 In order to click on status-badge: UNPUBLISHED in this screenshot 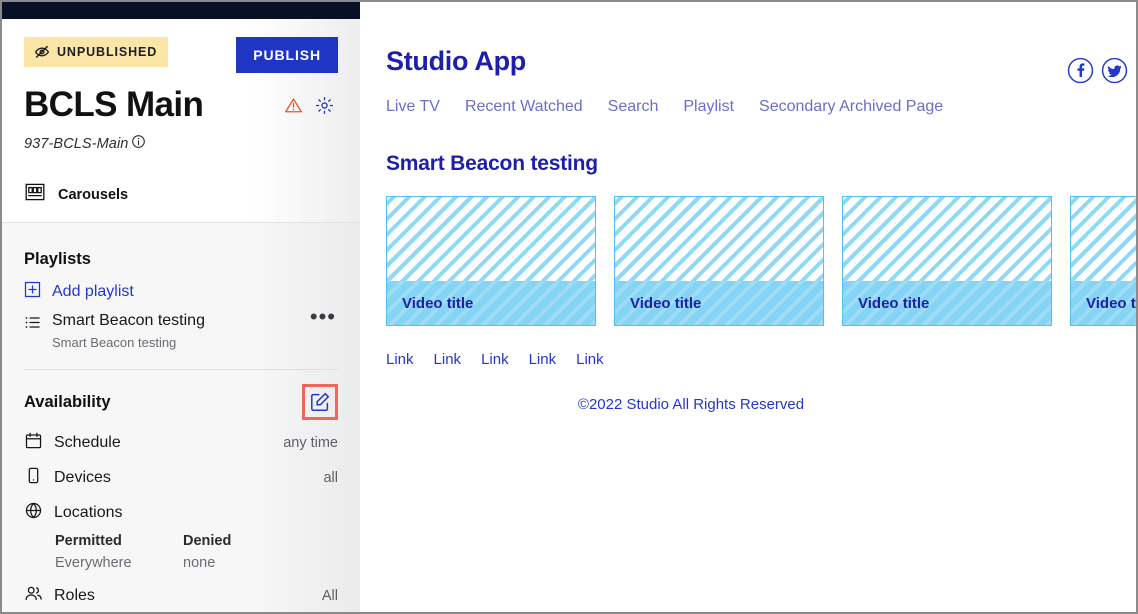, I will do `click(96, 52)`.